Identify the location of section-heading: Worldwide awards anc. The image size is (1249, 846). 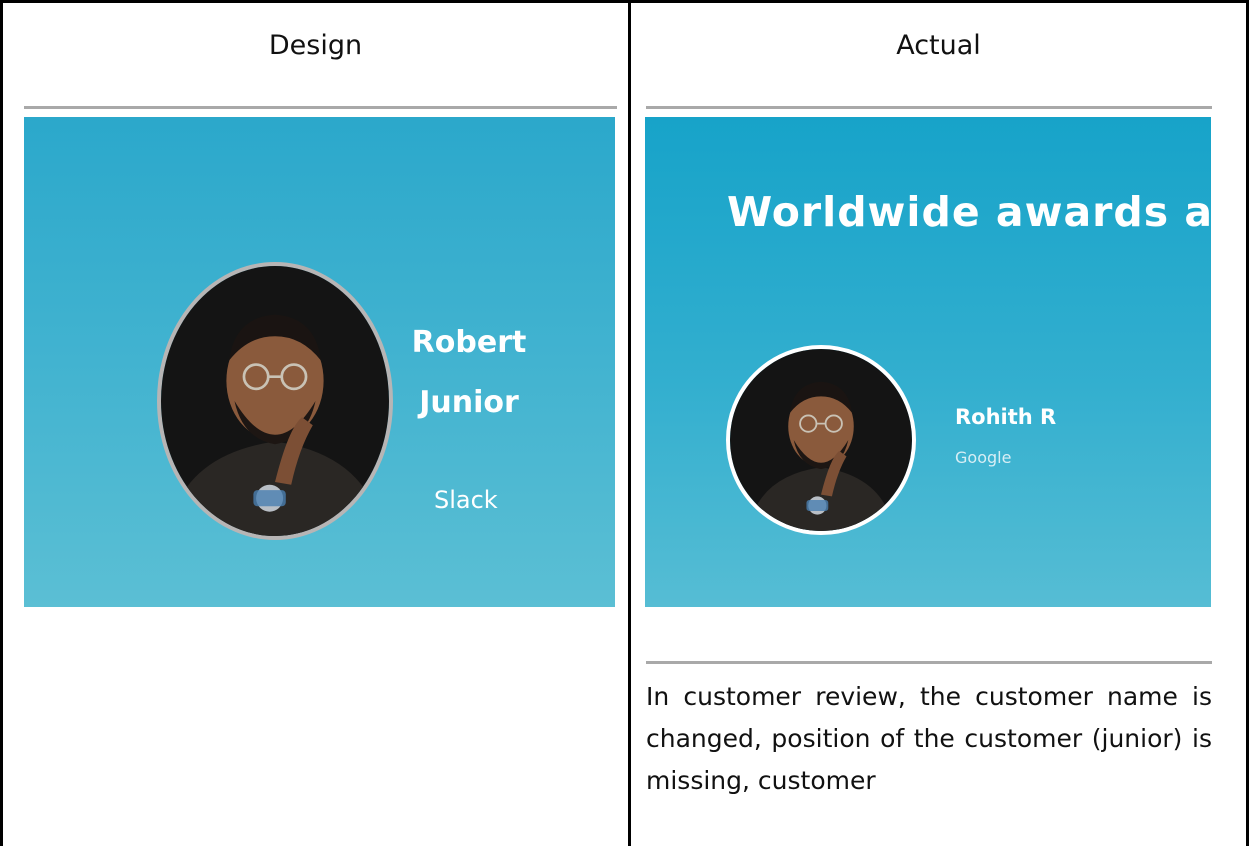
(969, 212).